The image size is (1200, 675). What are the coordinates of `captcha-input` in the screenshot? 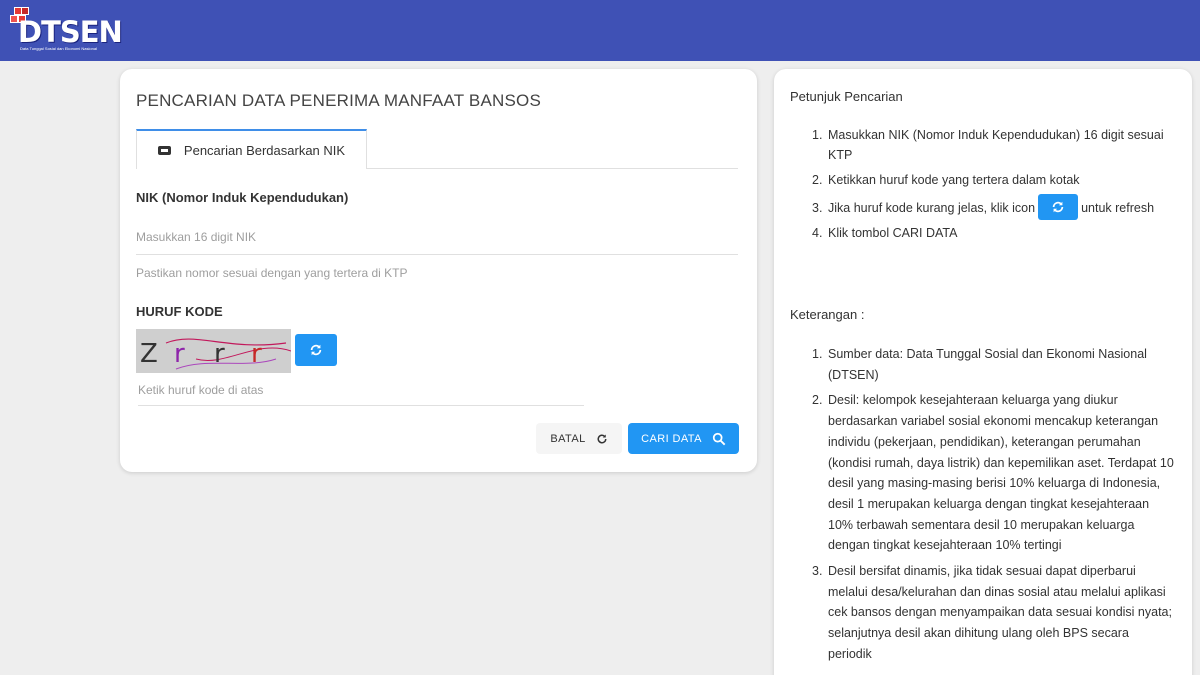 It's located at (361, 390).